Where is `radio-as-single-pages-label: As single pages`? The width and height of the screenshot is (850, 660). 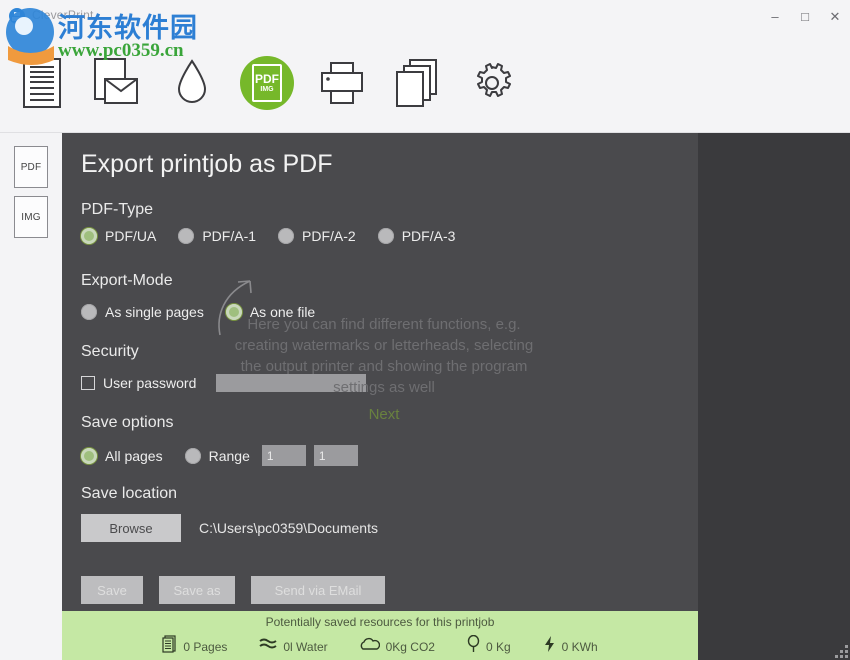 radio-as-single-pages-label: As single pages is located at coordinates (154, 312).